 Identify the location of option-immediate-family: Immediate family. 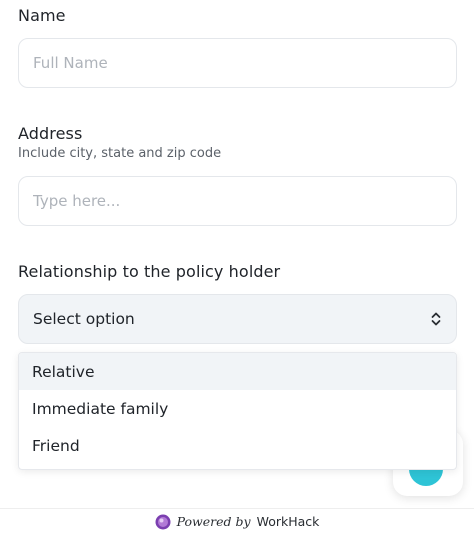
(237, 408).